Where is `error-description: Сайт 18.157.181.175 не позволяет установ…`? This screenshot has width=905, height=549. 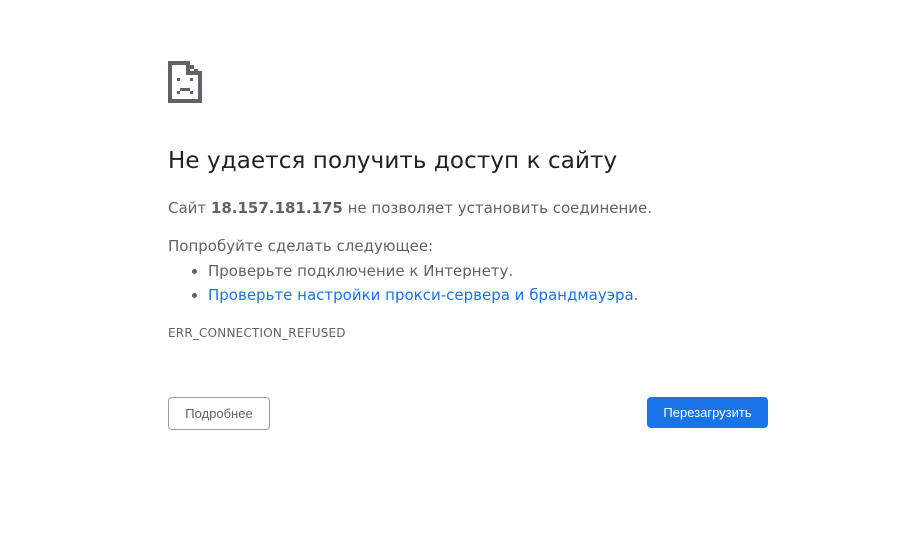 error-description: Сайт 18.157.181.175 не позволяет установ… is located at coordinates (410, 208).